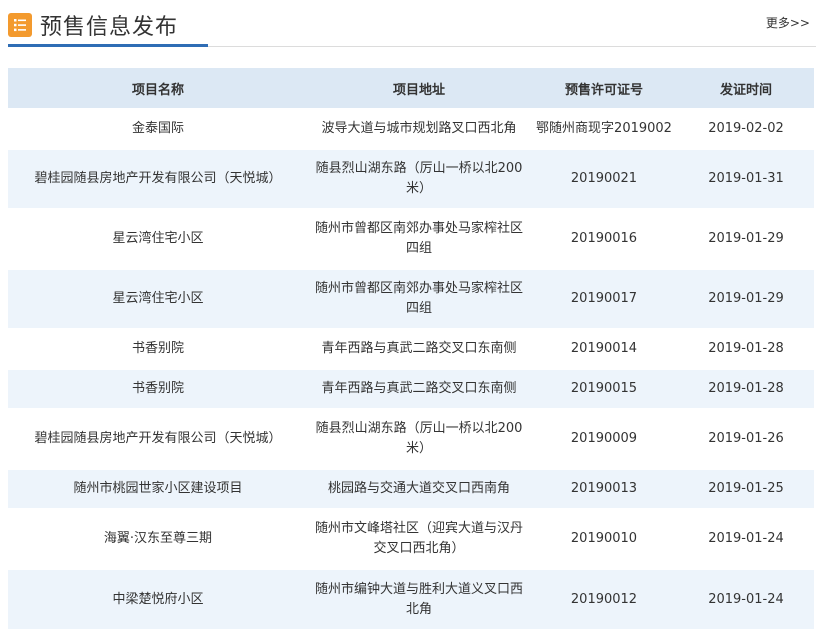 This screenshot has width=822, height=629. What do you see at coordinates (604, 178) in the screenshot?
I see `license-cell: 20190021` at bounding box center [604, 178].